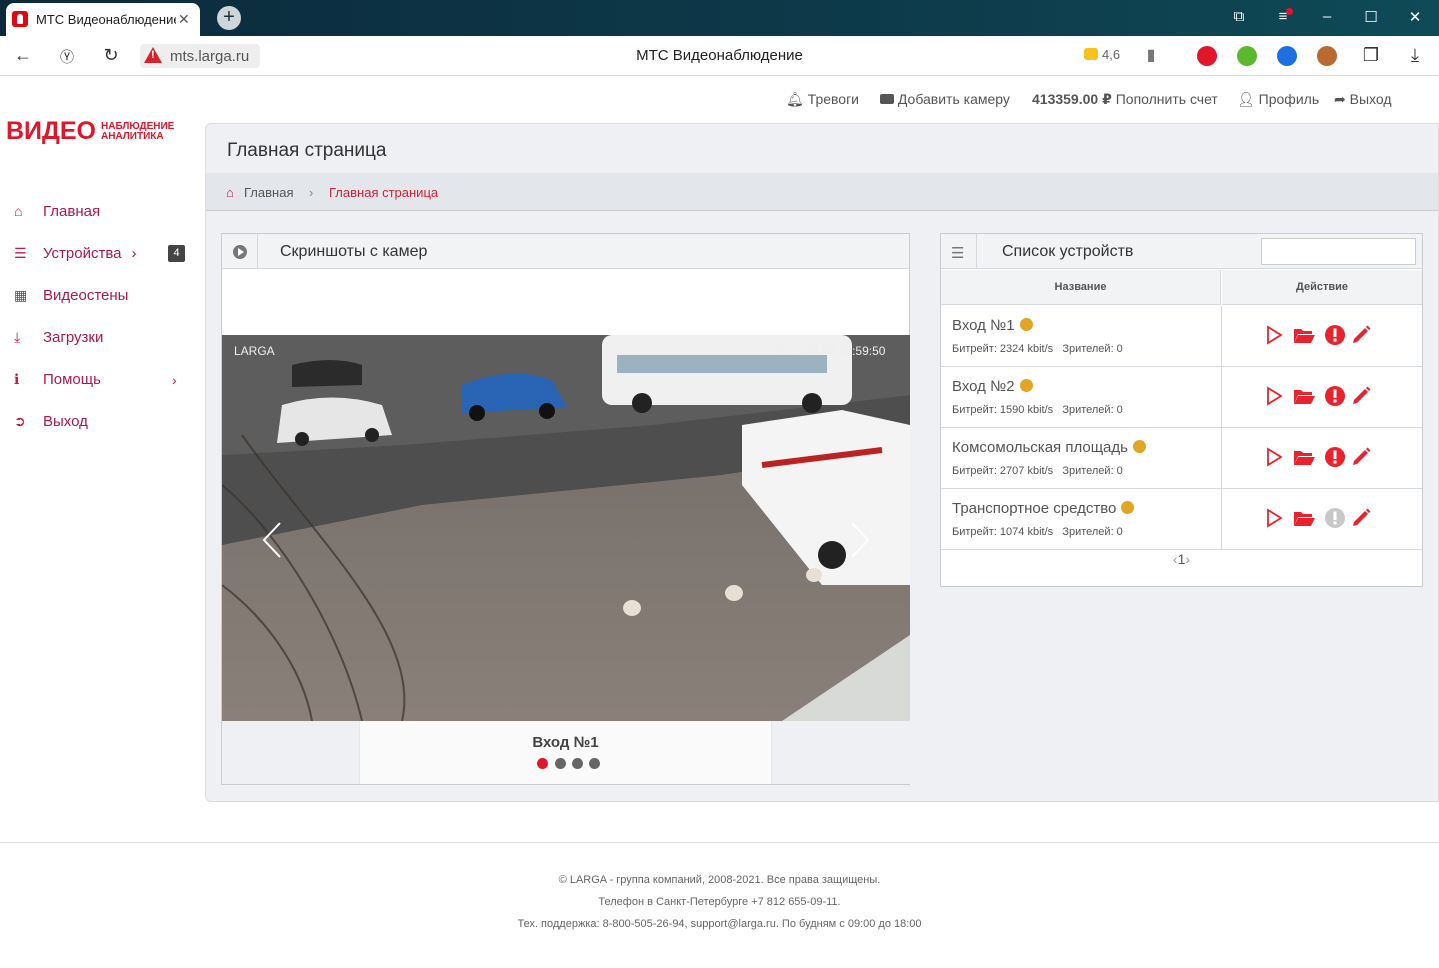  What do you see at coordinates (86, 295) in the screenshot?
I see `sidebar-item-label: Видеостены` at bounding box center [86, 295].